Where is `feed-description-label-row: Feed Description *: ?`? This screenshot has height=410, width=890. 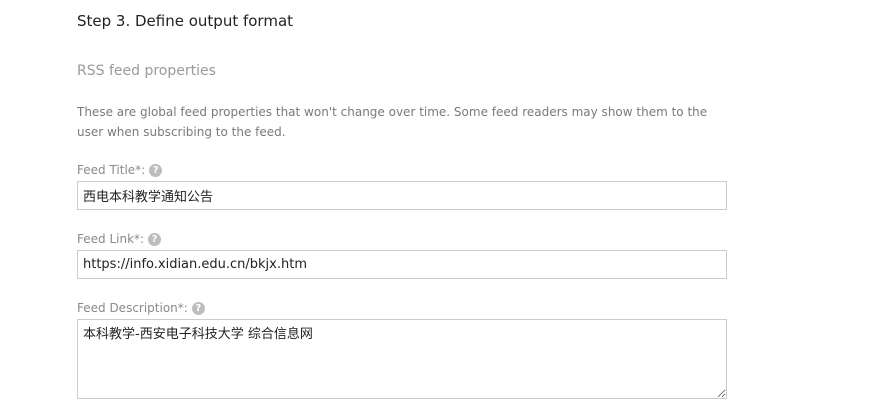
feed-description-label-row: Feed Description *: ? is located at coordinates (141, 308).